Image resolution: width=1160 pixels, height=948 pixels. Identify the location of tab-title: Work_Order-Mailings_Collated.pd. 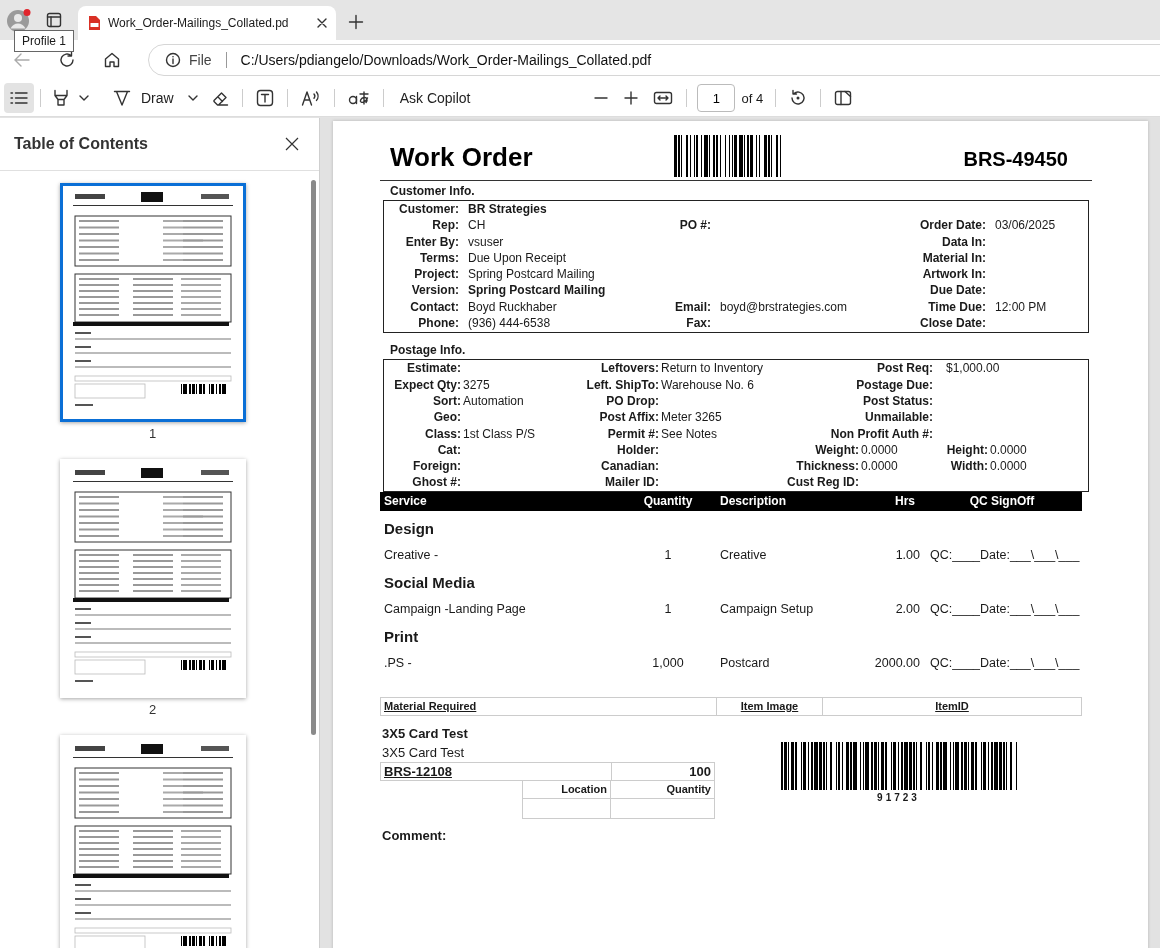
(199, 23).